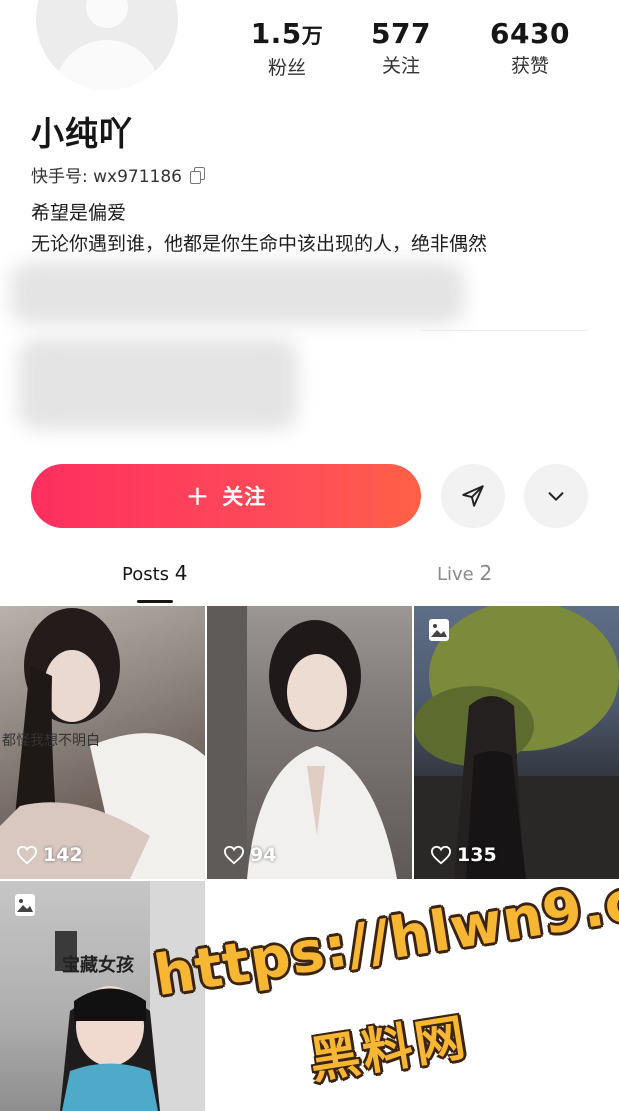  I want to click on tab-posts: Posts 4, so click(155, 573).